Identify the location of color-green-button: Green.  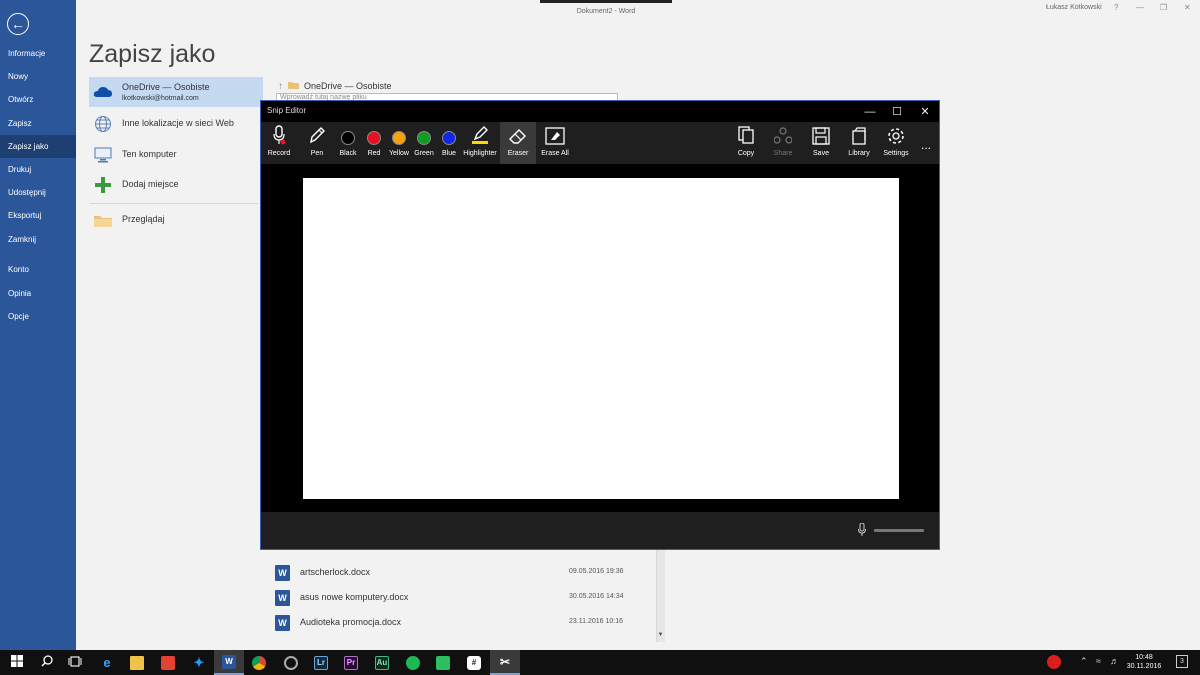
(424, 143).